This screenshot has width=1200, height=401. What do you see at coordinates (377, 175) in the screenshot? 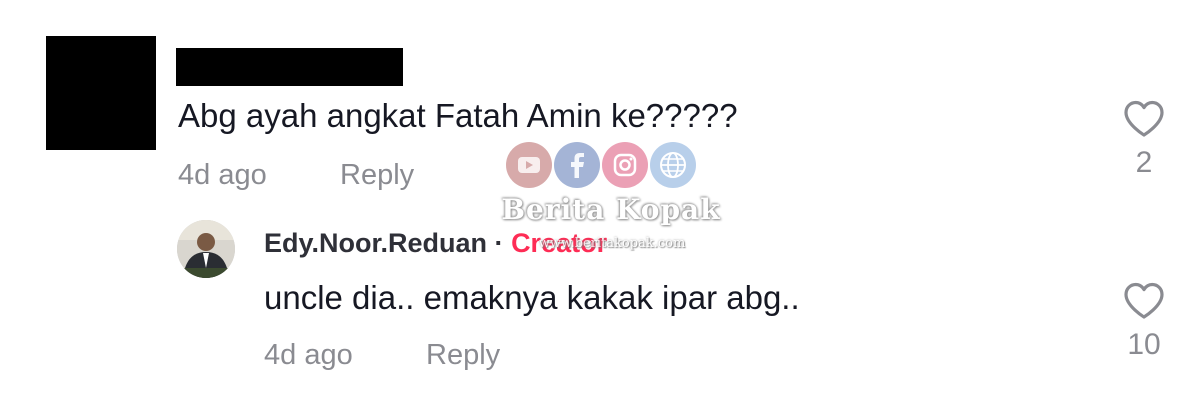
I see `comment-reply-button: Reply` at bounding box center [377, 175].